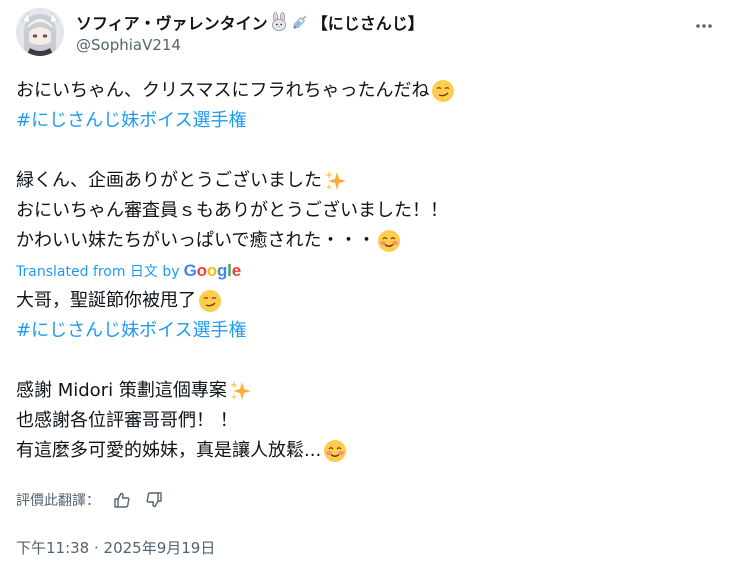 The height and width of the screenshot is (567, 731). Describe the element at coordinates (366, 331) in the screenshot. I see `translated-hashtag-line: #にじさんじ妹ボイス選手権` at that location.